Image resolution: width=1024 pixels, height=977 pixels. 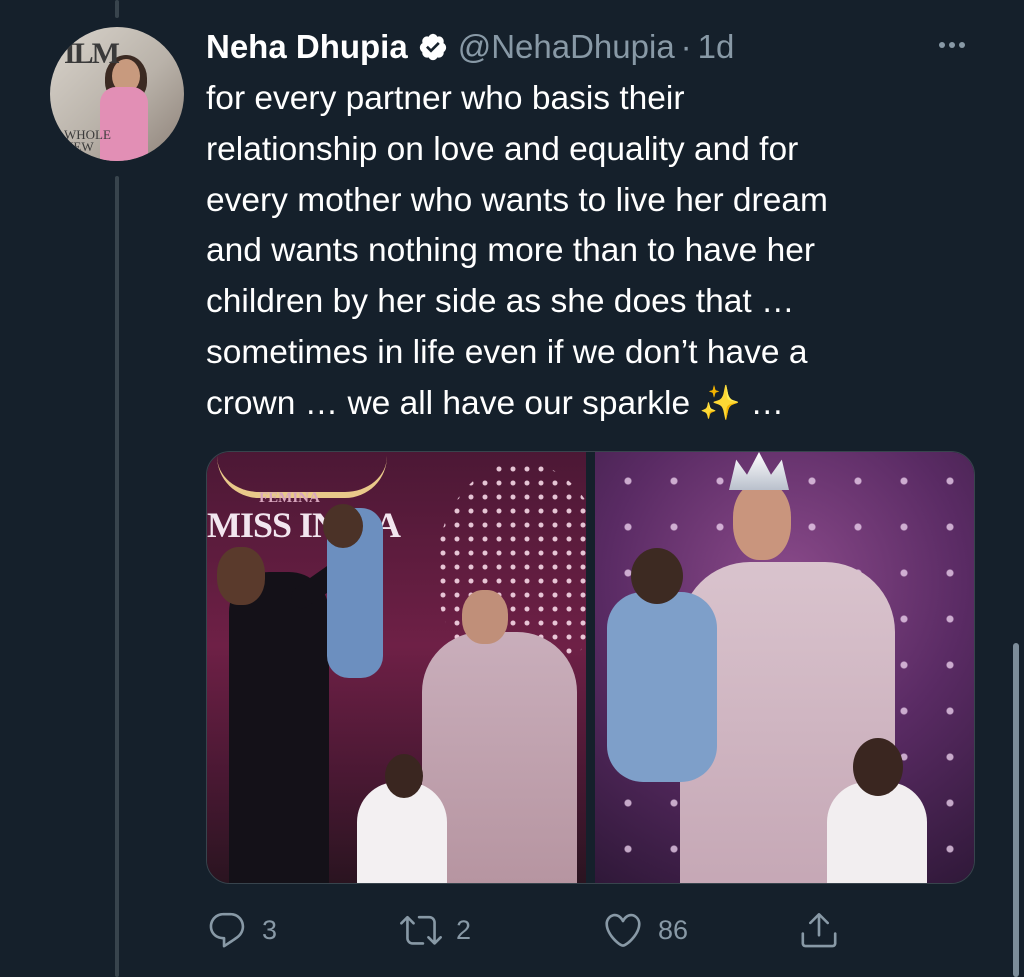 I want to click on retweet-count: 2, so click(x=464, y=929).